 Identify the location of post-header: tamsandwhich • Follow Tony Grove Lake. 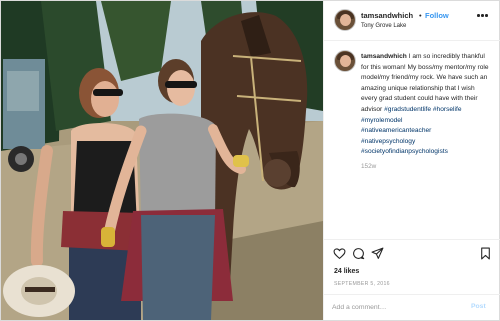
(412, 21).